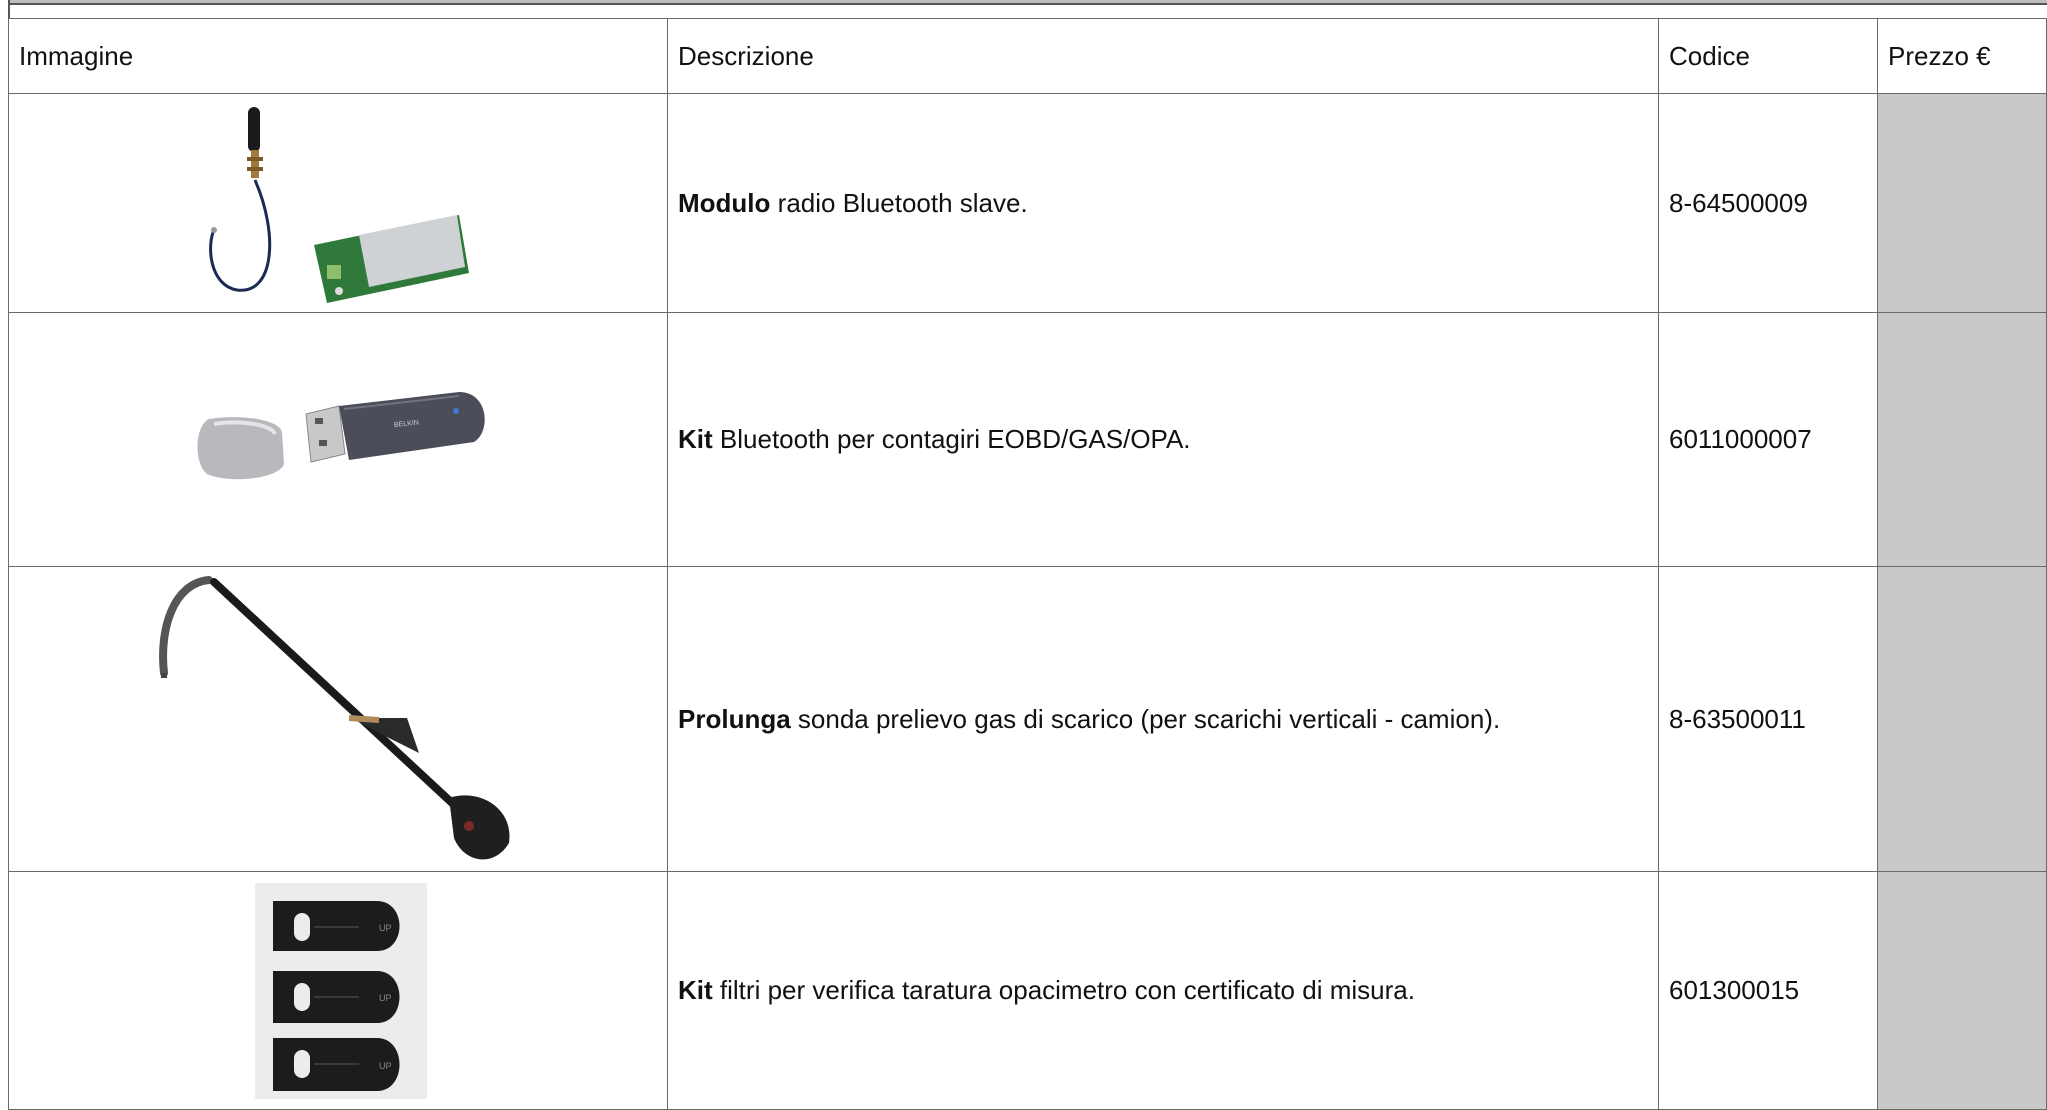  Describe the element at coordinates (734, 718) in the screenshot. I see `description-keyword: Prolunga` at that location.